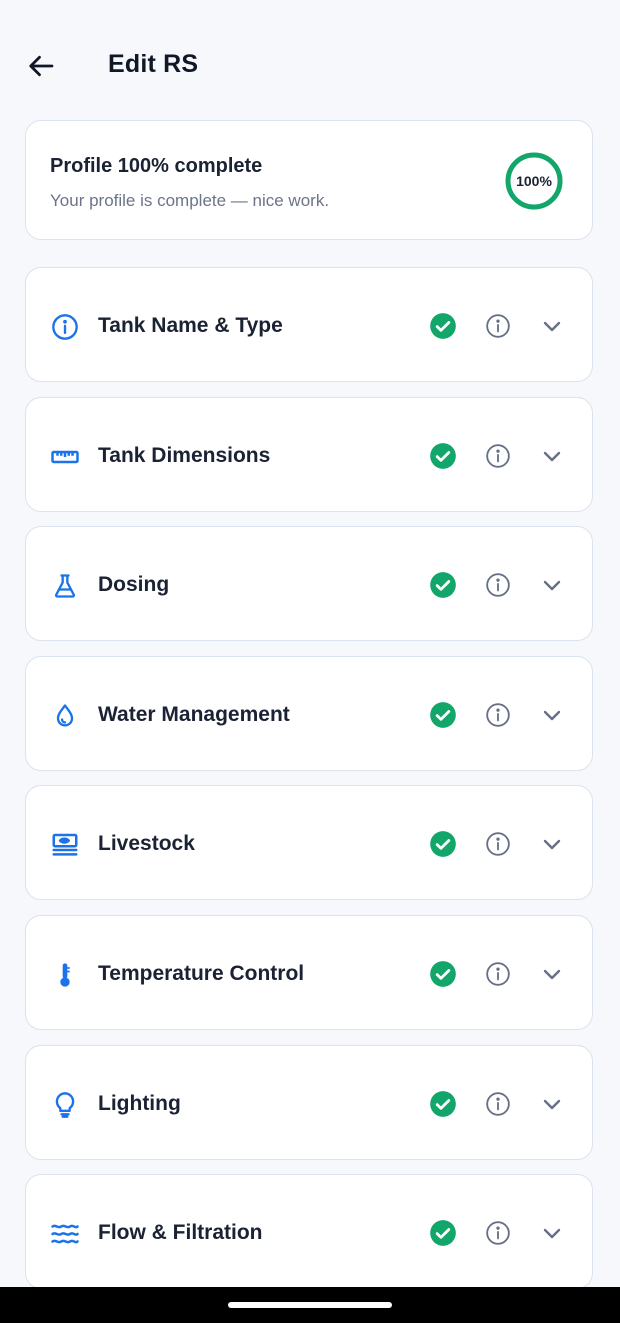 The width and height of the screenshot is (620, 1323). I want to click on progress-percent-label: 100%, so click(534, 181).